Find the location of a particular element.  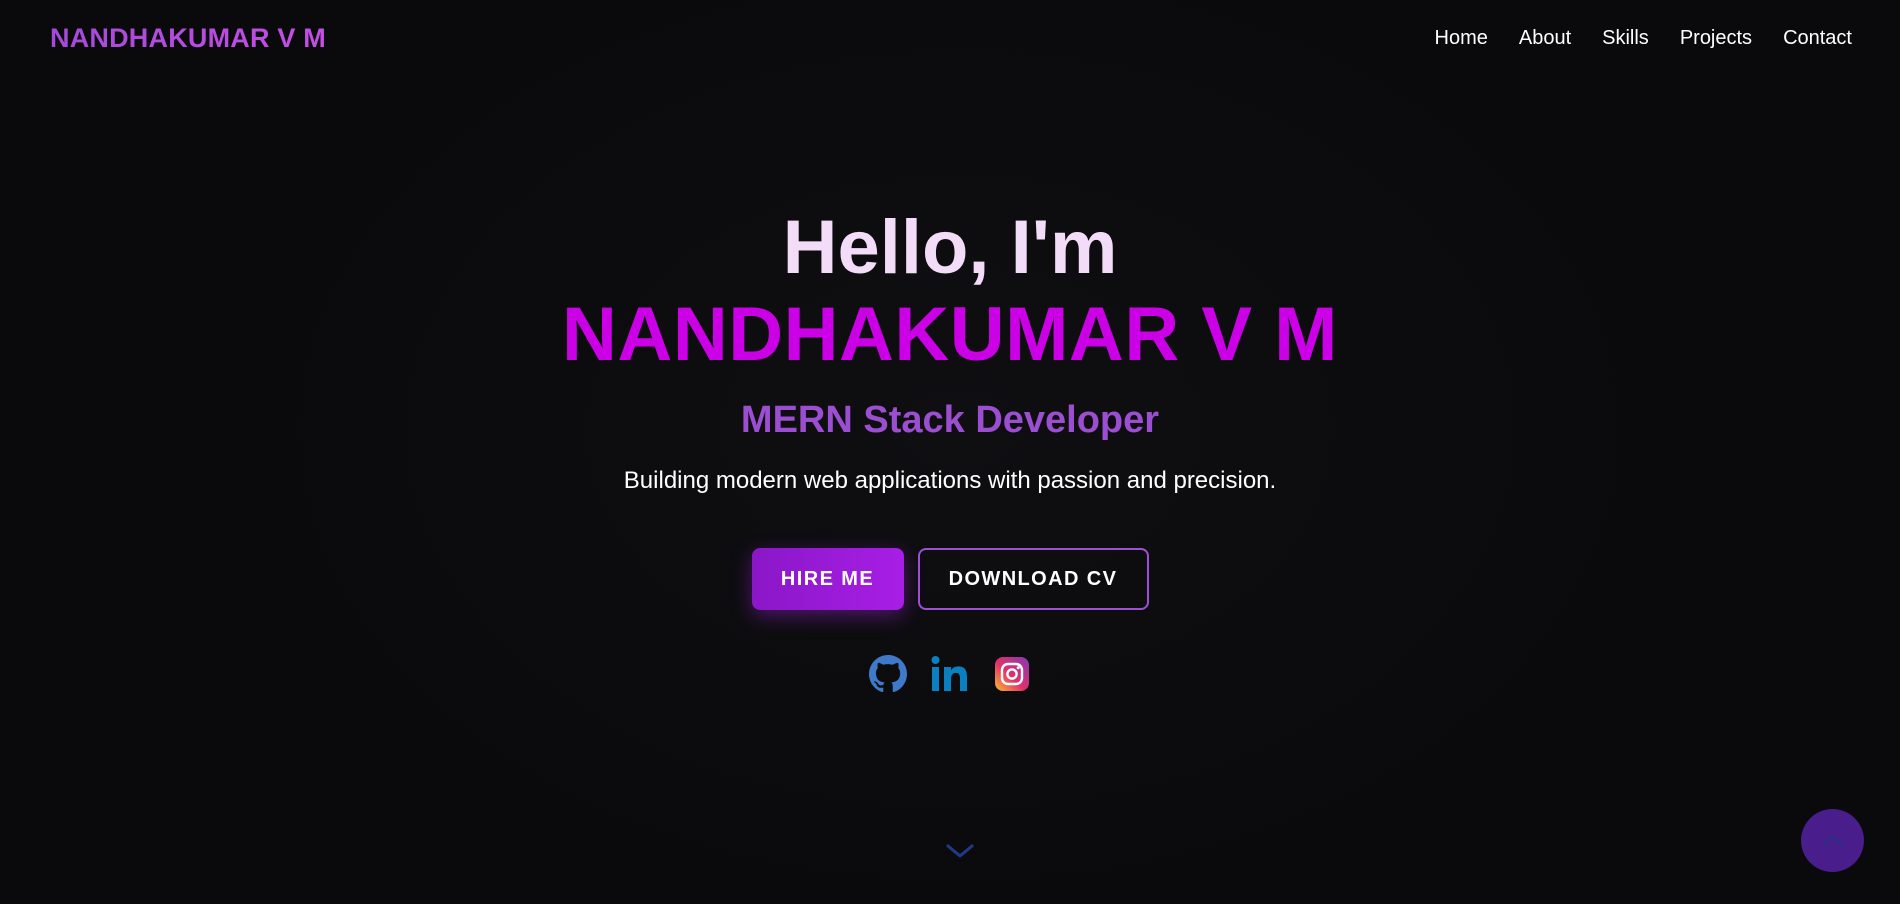

instagram-link is located at coordinates (1012, 674).